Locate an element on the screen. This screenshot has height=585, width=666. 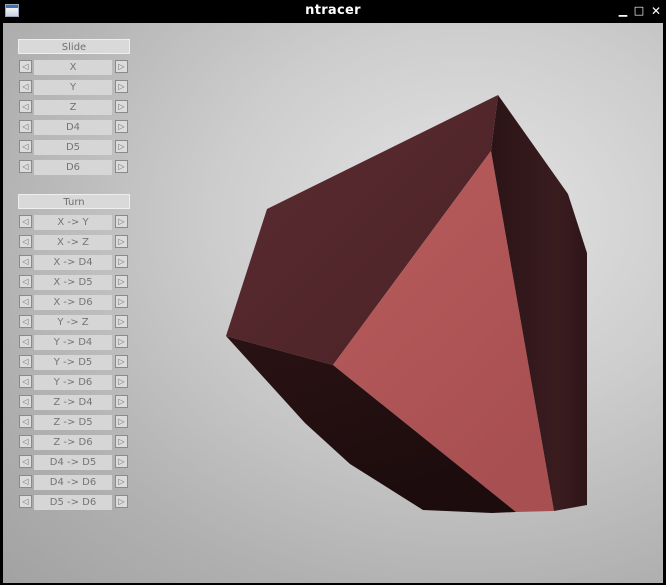
turn-y-to-d5-increase-button: ▷ is located at coordinates (121, 361).